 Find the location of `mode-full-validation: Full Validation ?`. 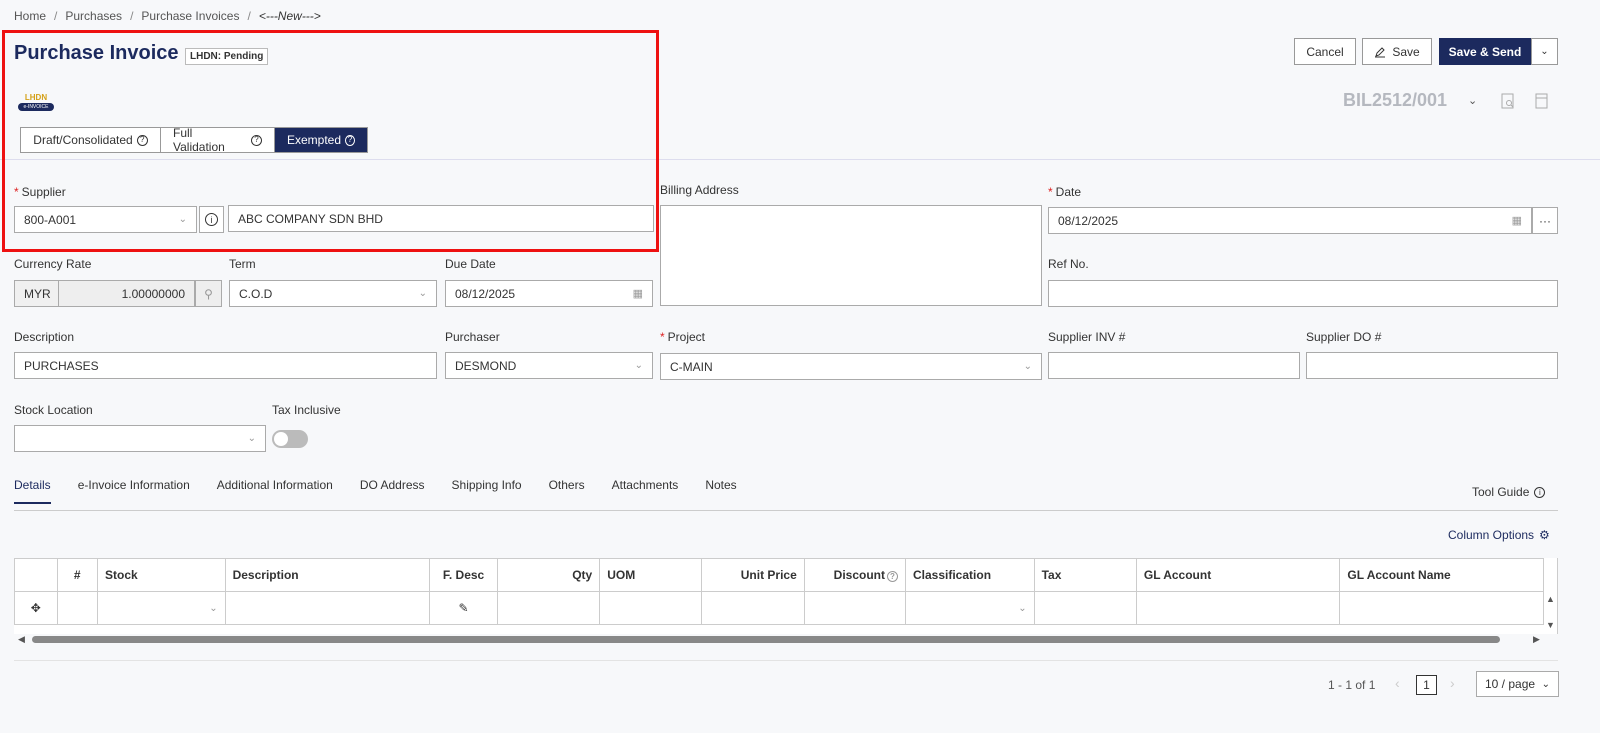

mode-full-validation: Full Validation ? is located at coordinates (218, 140).